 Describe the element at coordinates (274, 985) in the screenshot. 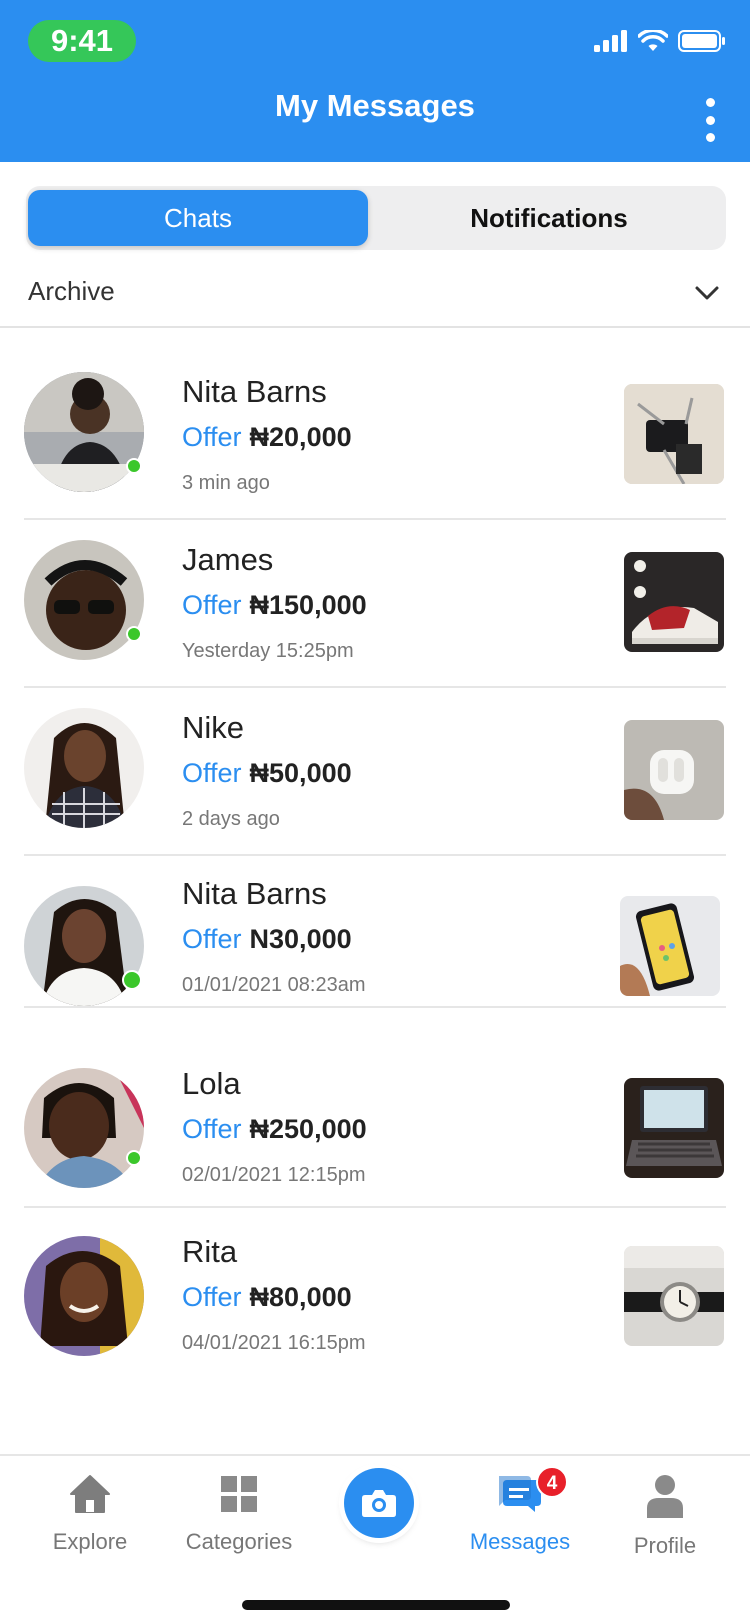

I see `chat-time: 01/01/2021 08:23am` at that location.